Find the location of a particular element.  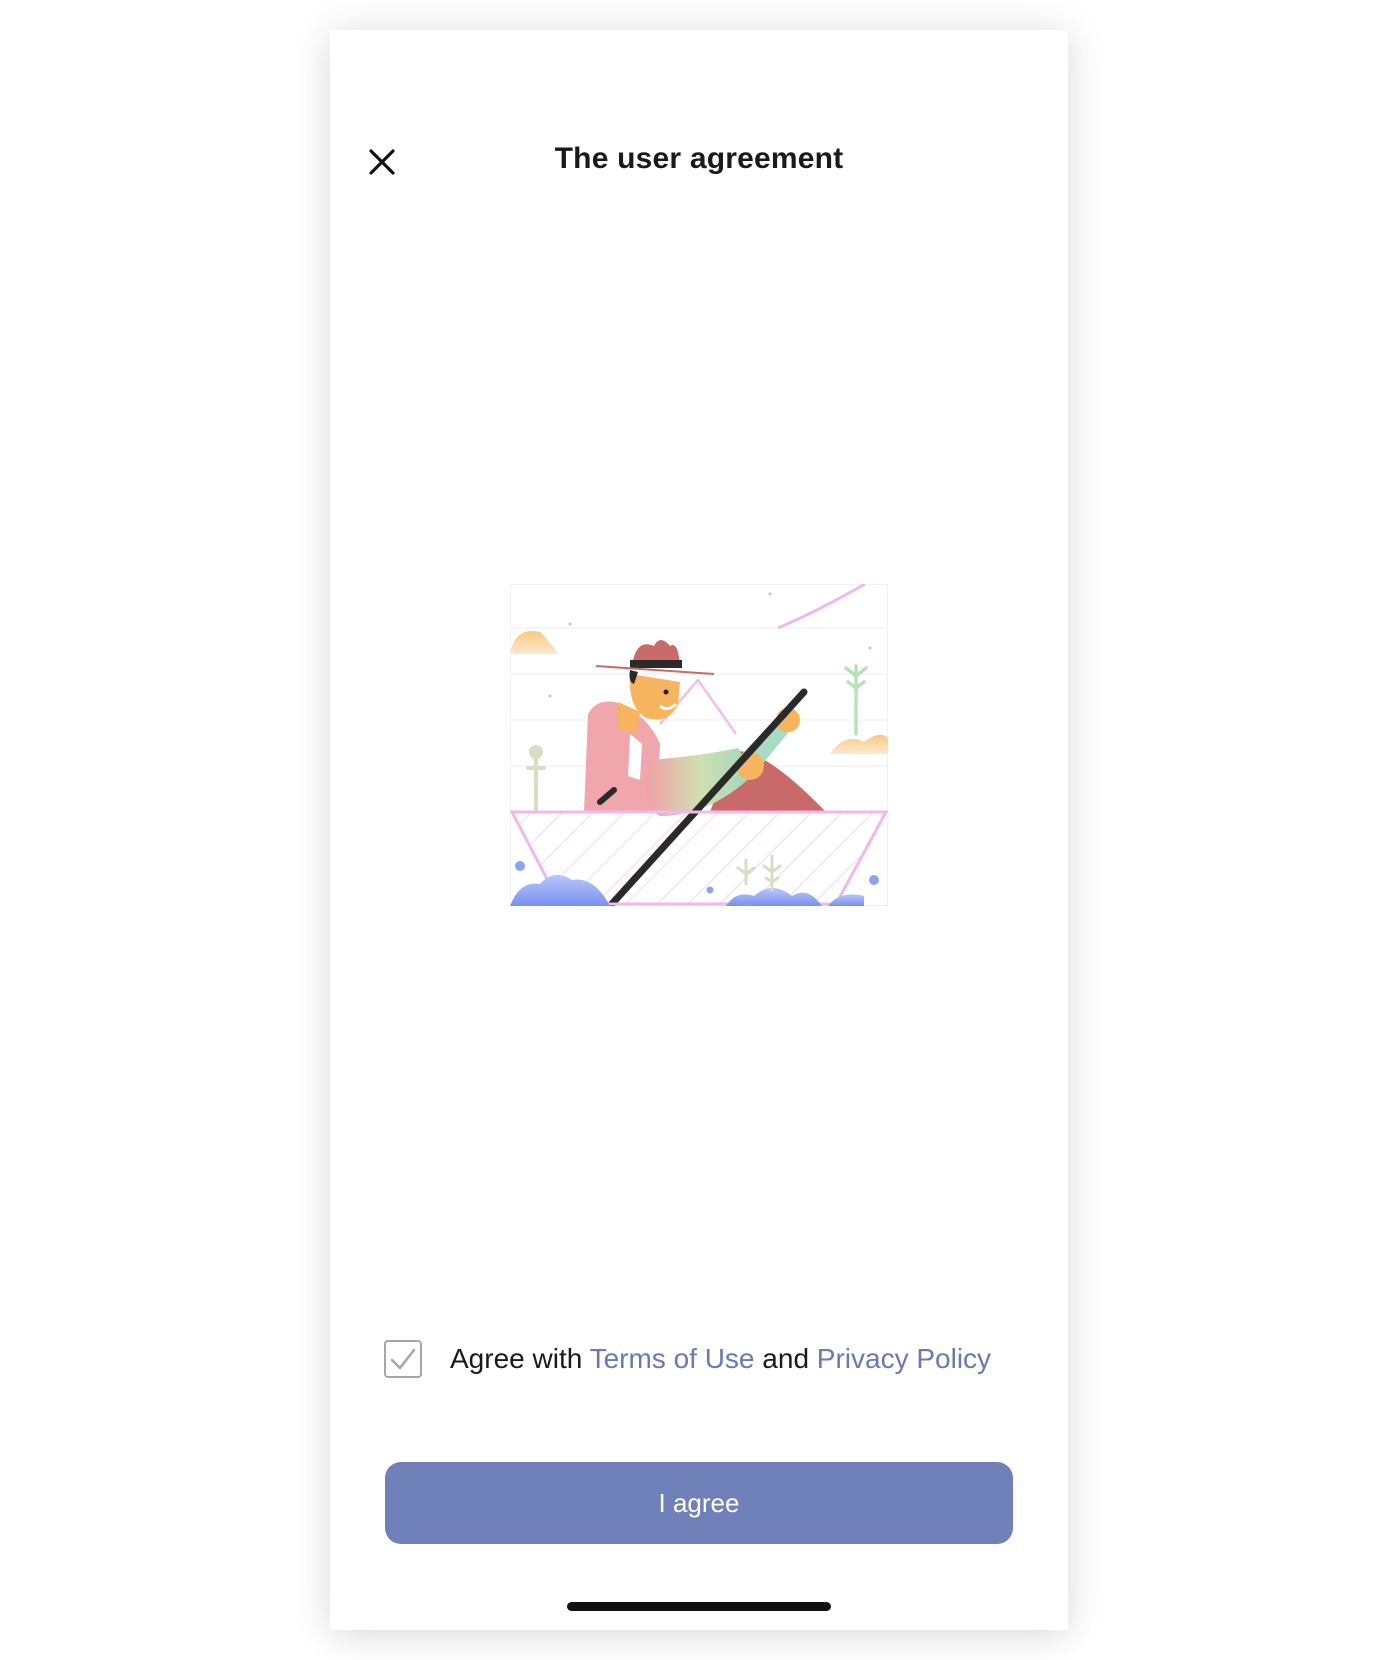

terms-of-use-link: Terms of Use is located at coordinates (672, 1358).